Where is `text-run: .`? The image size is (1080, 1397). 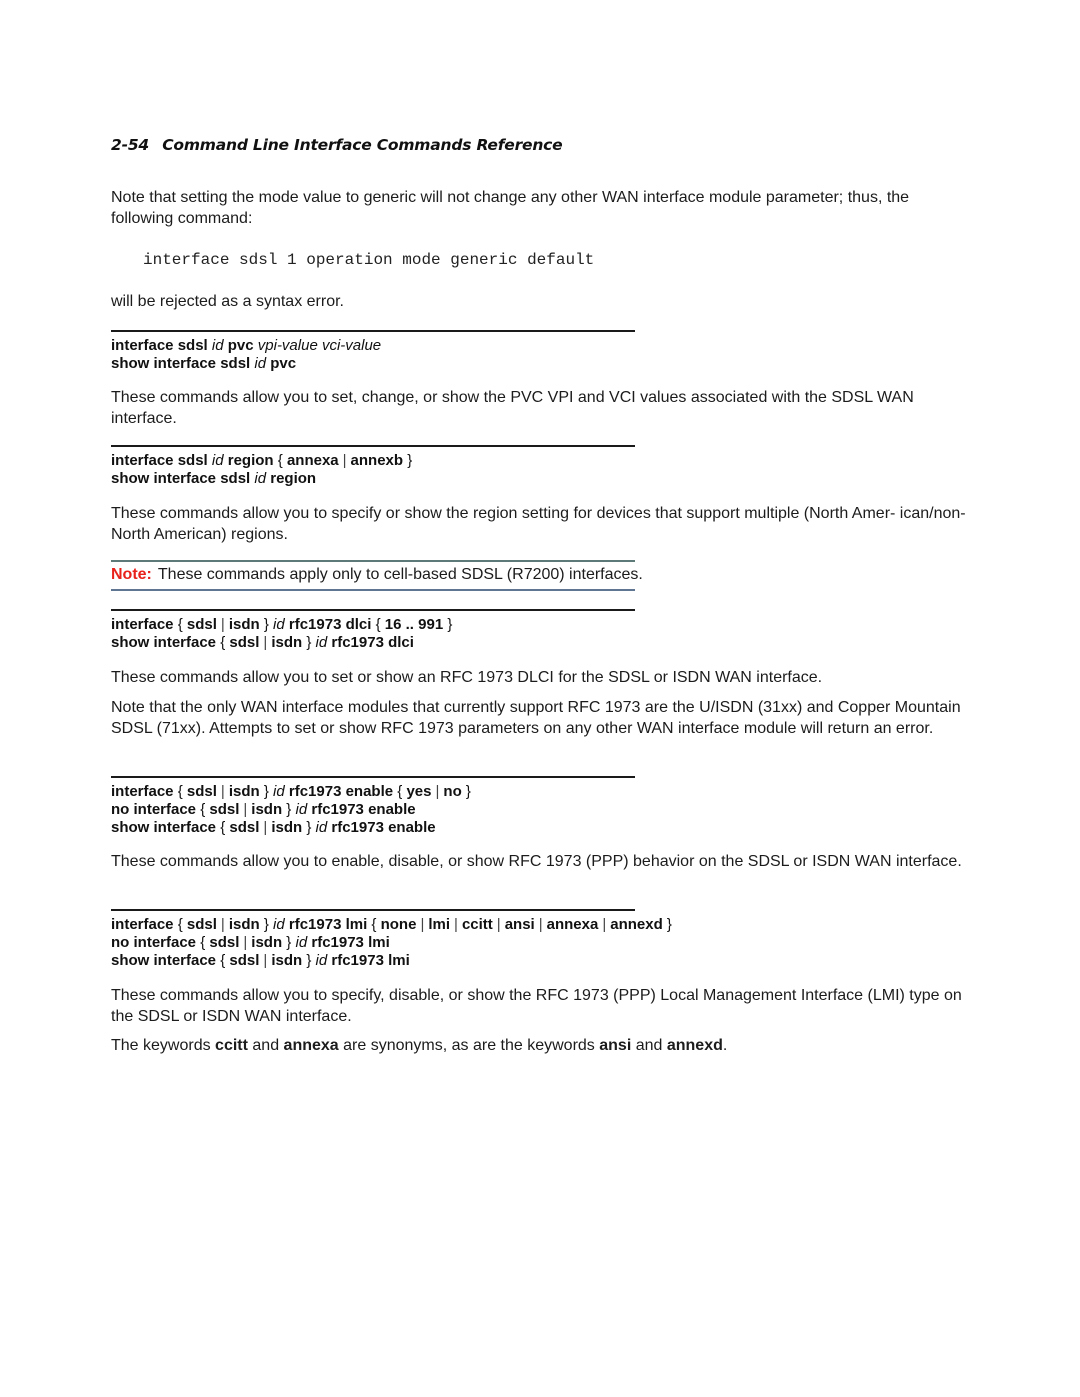
text-run: . is located at coordinates (725, 1045).